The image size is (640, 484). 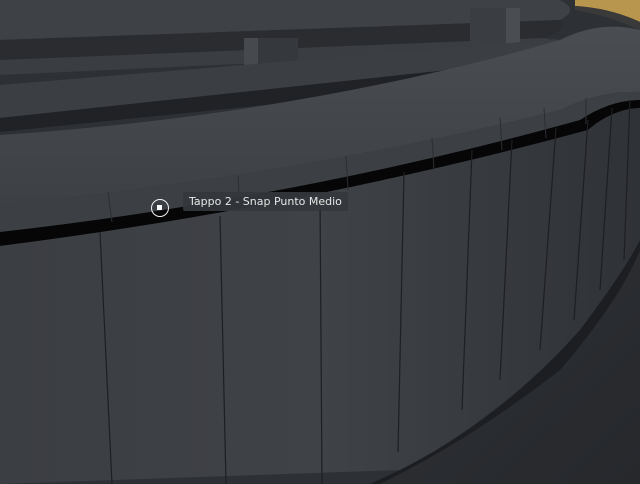 I want to click on snap-midpoint-icon, so click(x=160, y=208).